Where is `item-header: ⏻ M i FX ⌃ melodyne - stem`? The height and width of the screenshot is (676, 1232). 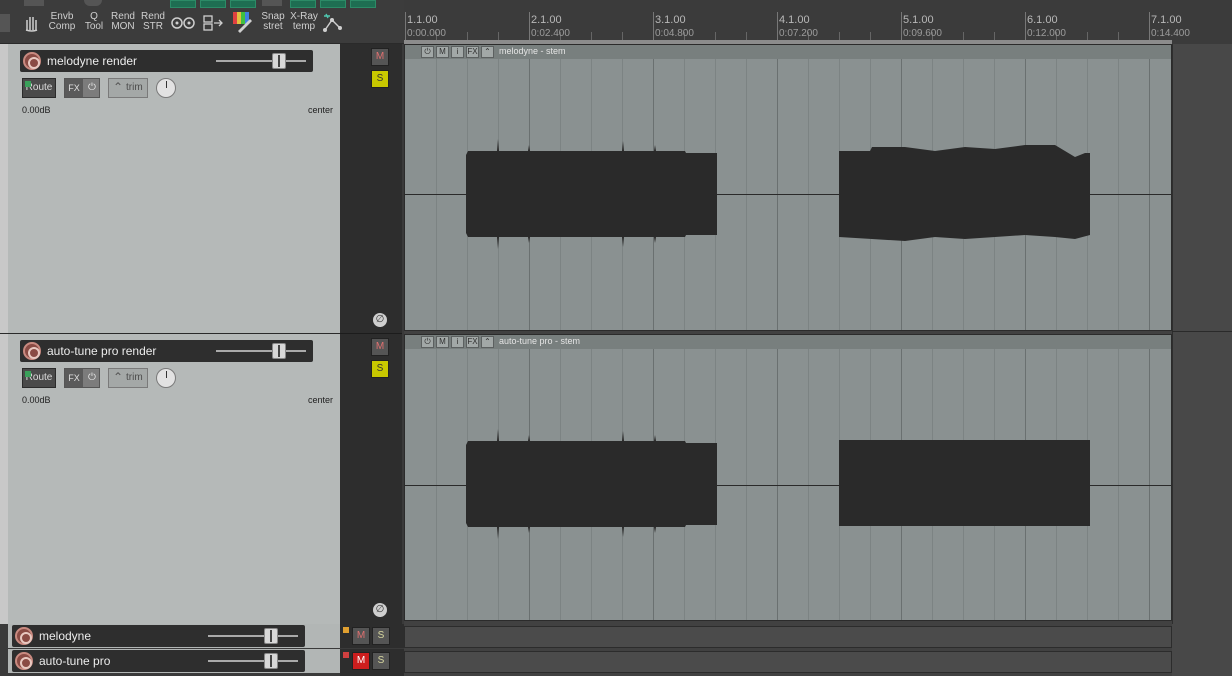
item-header: ⏻ M i FX ⌃ melodyne - stem is located at coordinates (788, 52).